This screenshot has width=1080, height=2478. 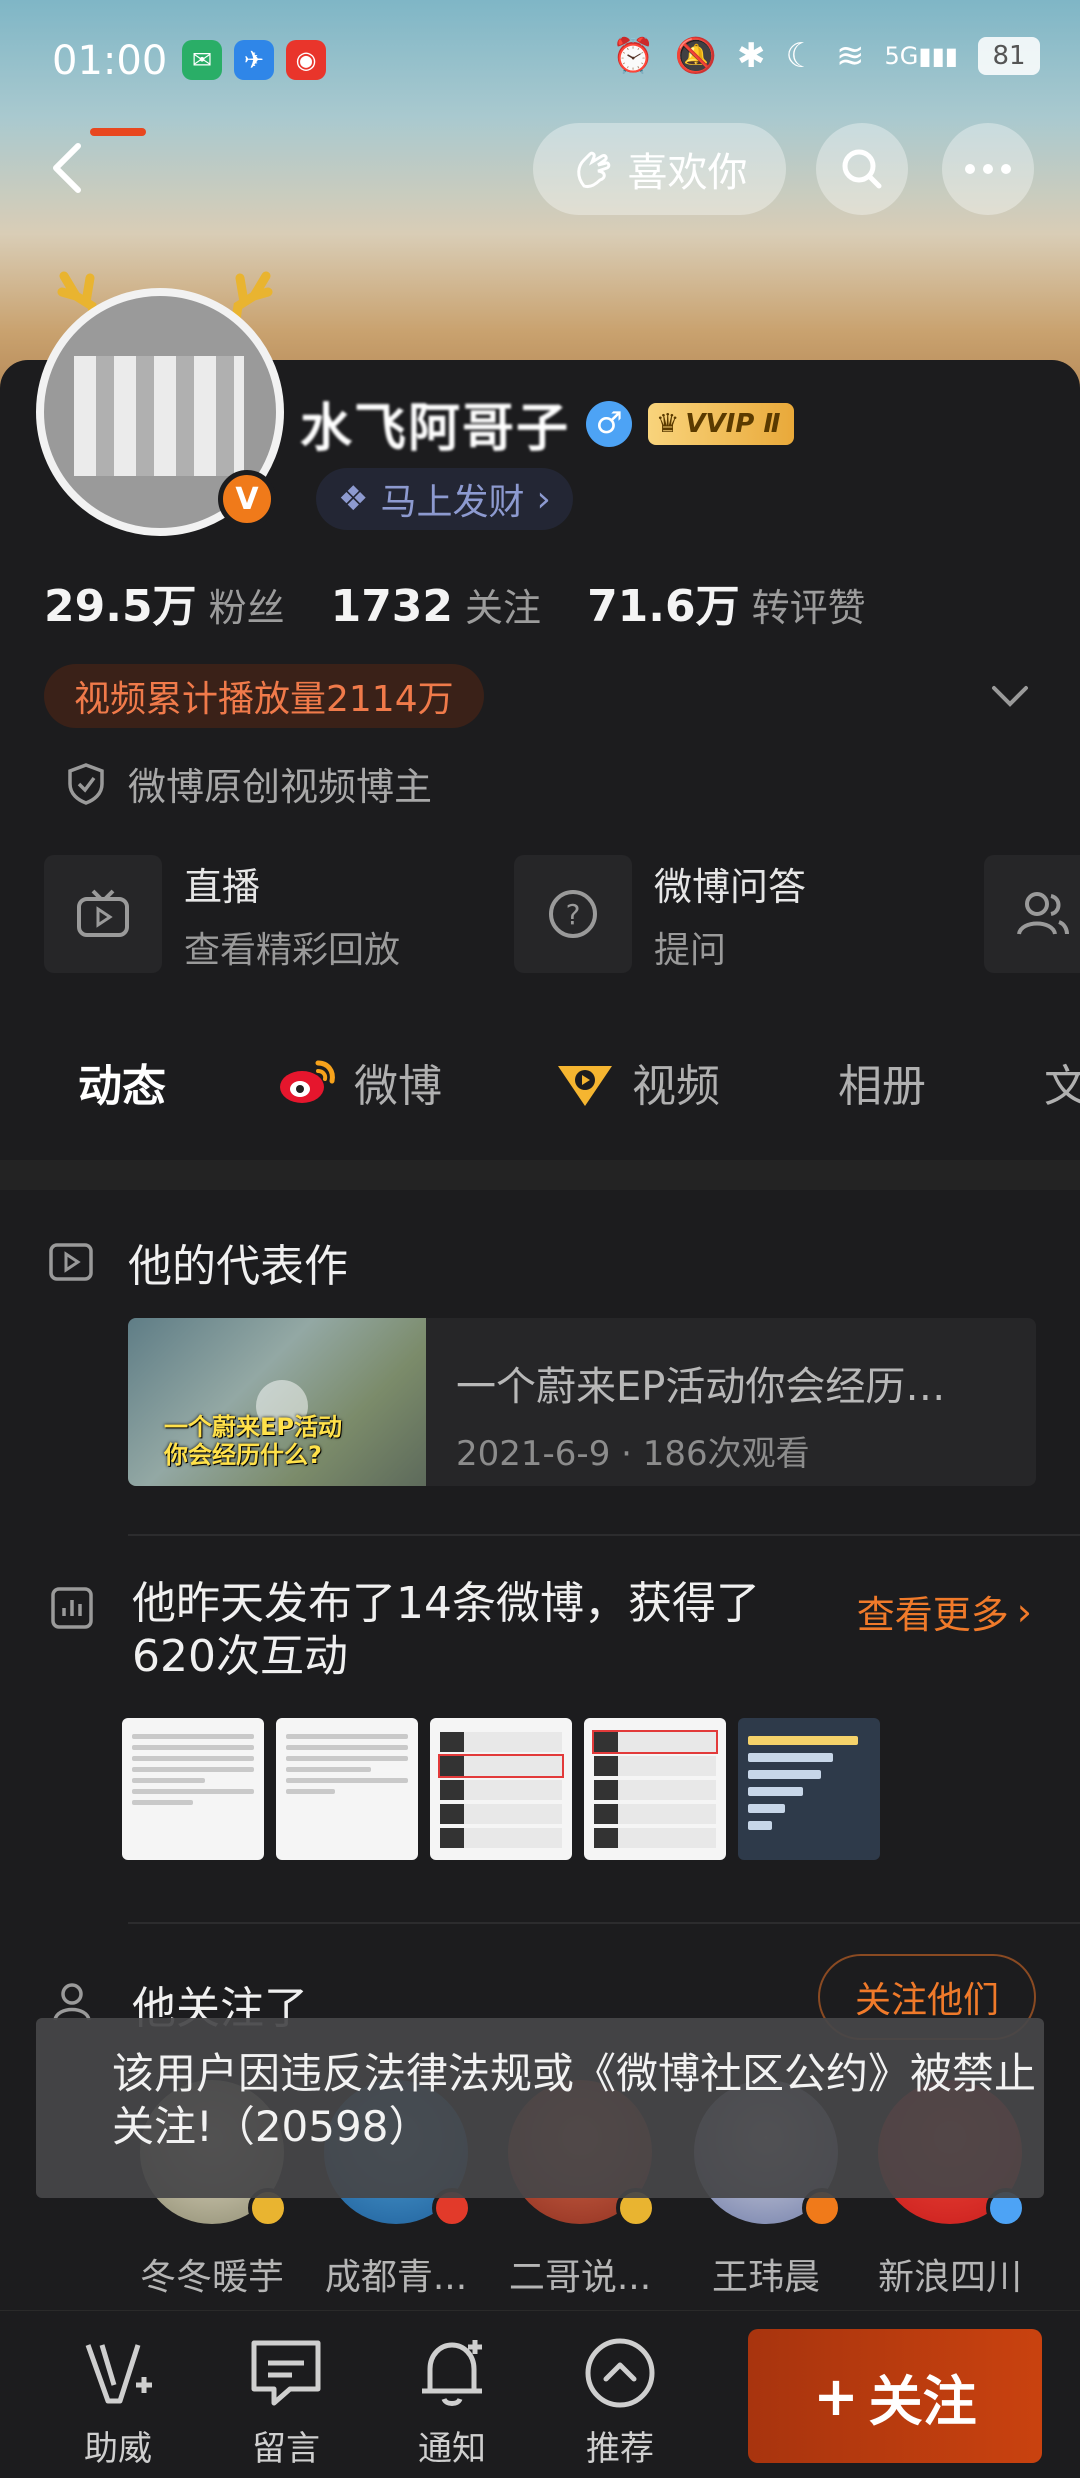 What do you see at coordinates (895, 2396) in the screenshot?
I see `follow-button: + 关注` at bounding box center [895, 2396].